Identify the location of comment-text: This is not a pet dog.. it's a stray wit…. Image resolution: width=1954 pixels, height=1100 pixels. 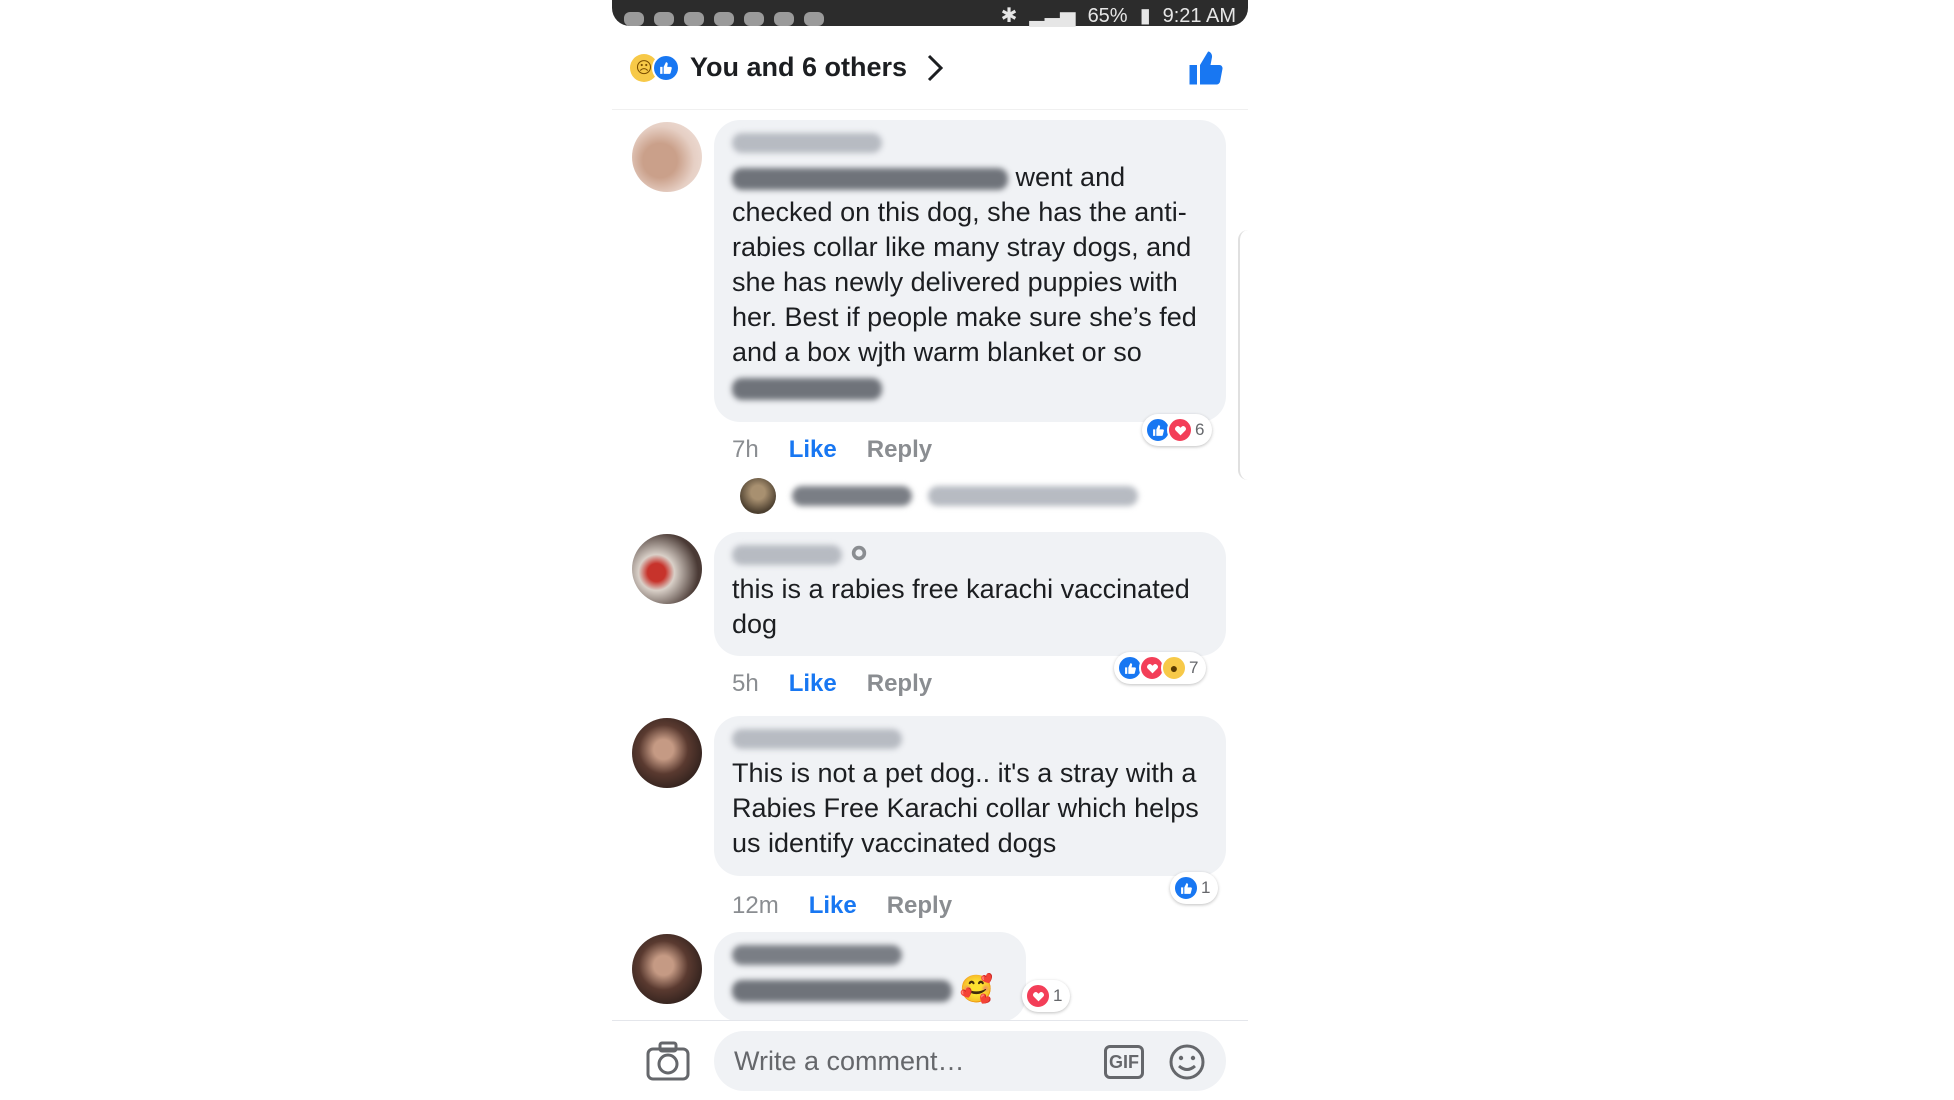
(965, 808).